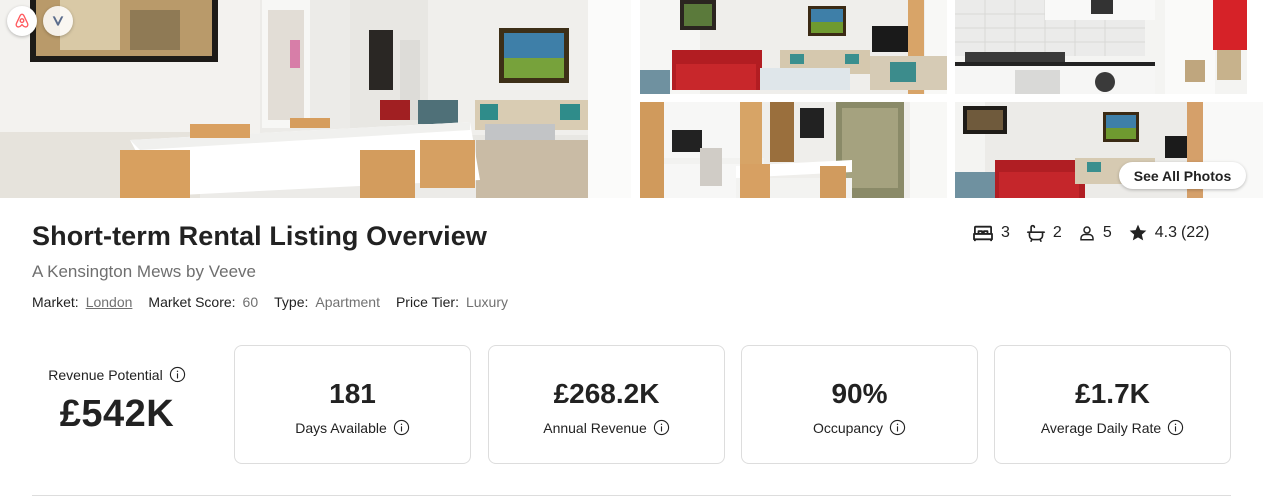  Describe the element at coordinates (1087, 233) in the screenshot. I see `person-icon` at that location.